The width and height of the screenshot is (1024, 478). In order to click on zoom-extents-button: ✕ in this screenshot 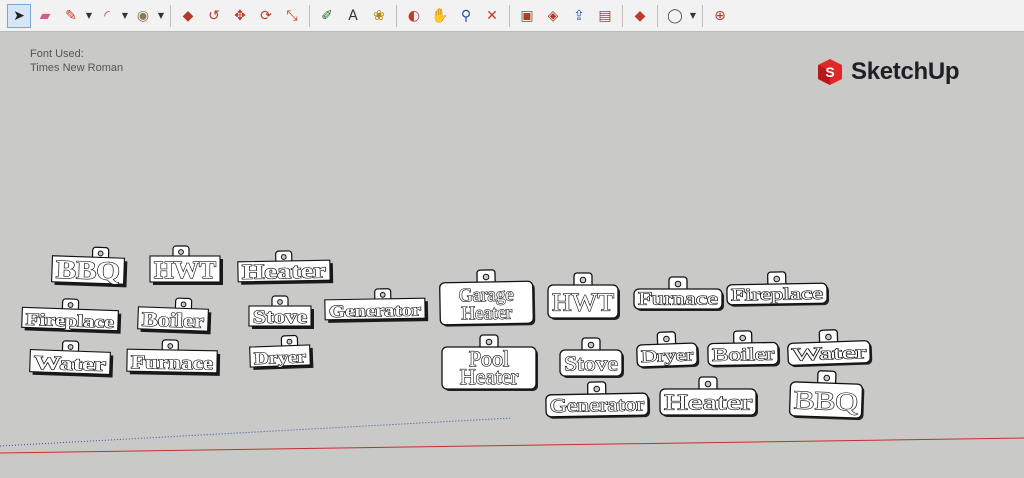, I will do `click(492, 16)`.